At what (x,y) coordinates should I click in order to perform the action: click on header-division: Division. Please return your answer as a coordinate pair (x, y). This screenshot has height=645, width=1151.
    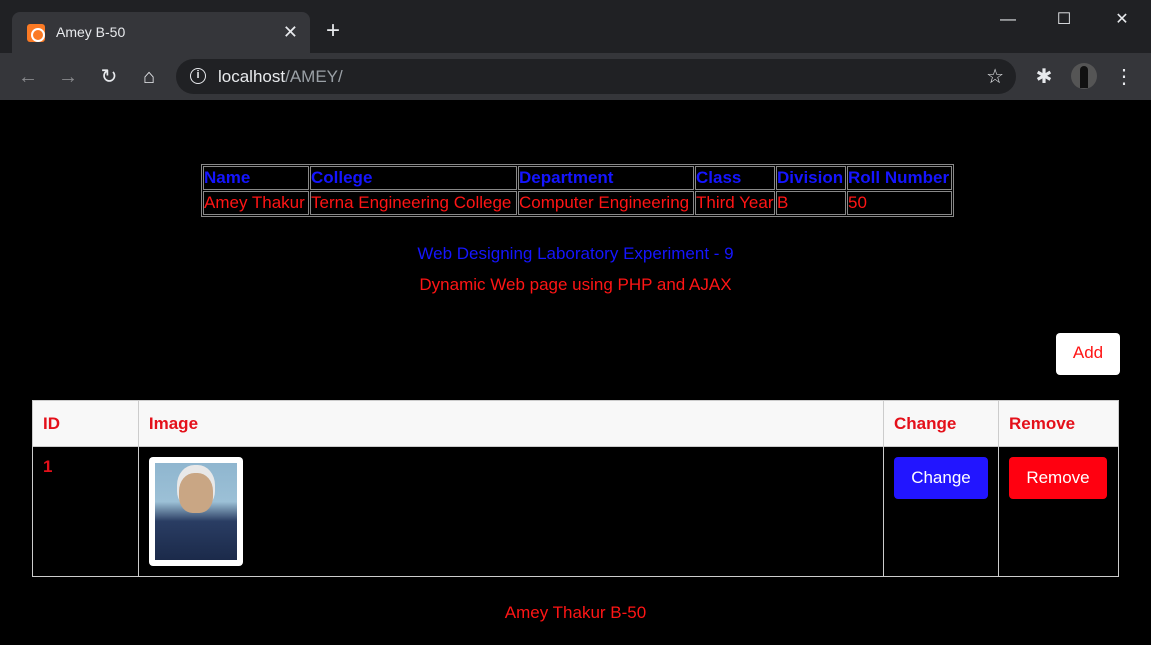
    Looking at the image, I should click on (811, 178).